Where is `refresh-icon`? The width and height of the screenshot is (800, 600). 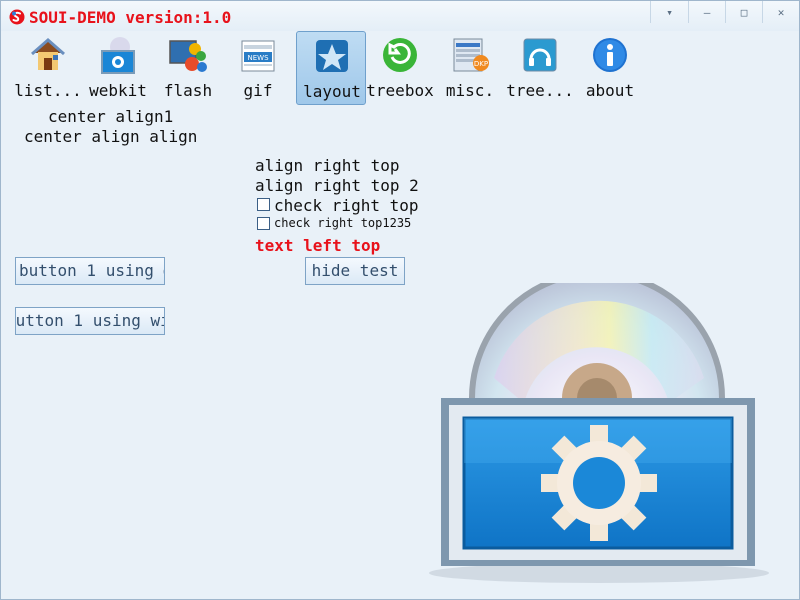 refresh-icon is located at coordinates (400, 55).